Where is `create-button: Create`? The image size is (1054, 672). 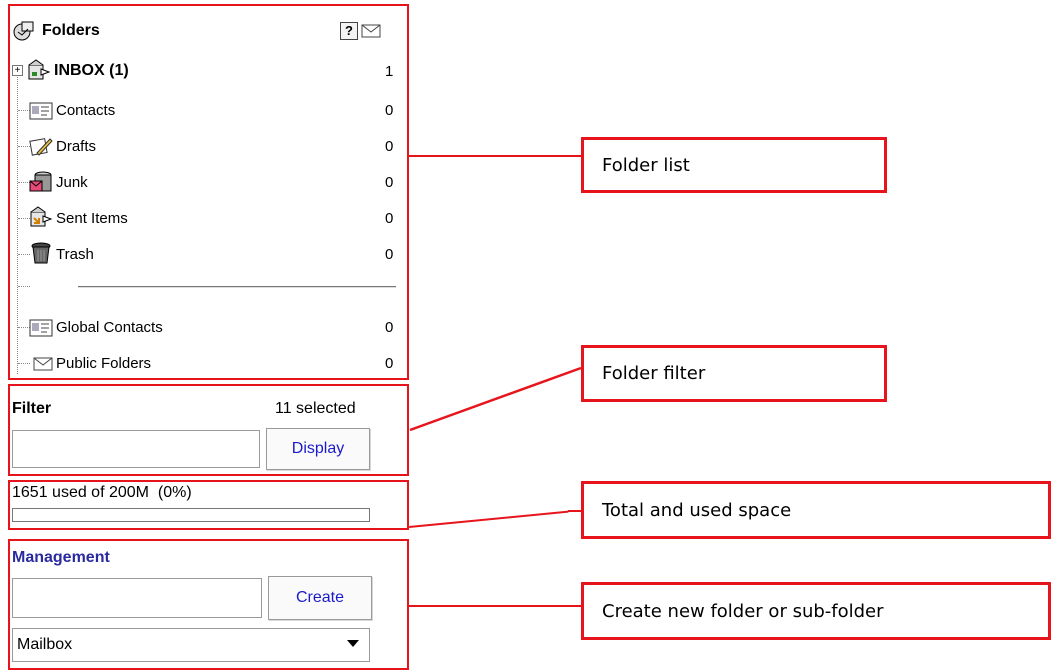
create-button: Create is located at coordinates (320, 598).